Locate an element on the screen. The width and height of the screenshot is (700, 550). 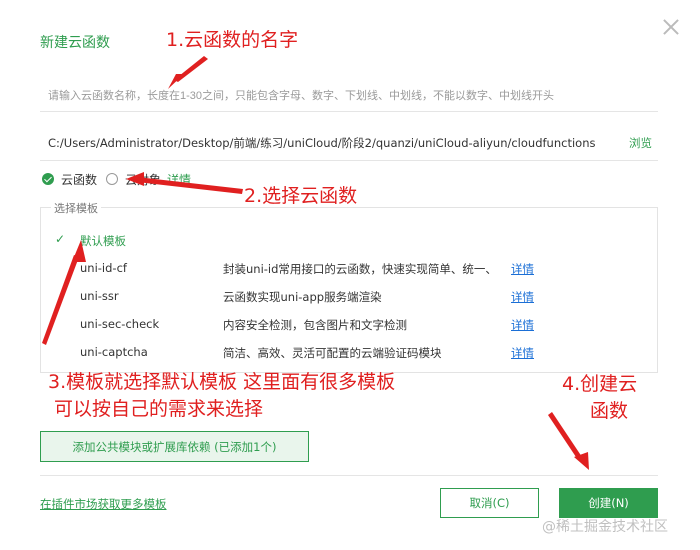
template-row-uni-id-cf: uni-id-cf 封装uni-id常用接口的云函数，快速实现简单、统一、 详情 is located at coordinates (349, 269).